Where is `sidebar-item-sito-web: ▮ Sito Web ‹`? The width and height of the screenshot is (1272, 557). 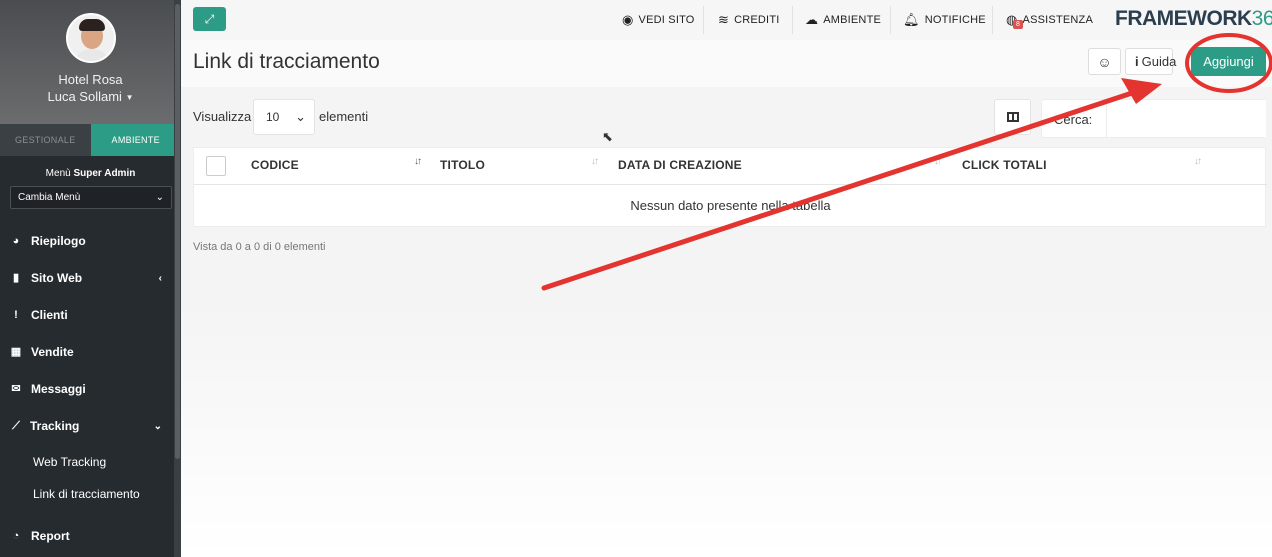
sidebar-item-sito-web: ▮ Sito Web ‹ is located at coordinates (87, 278).